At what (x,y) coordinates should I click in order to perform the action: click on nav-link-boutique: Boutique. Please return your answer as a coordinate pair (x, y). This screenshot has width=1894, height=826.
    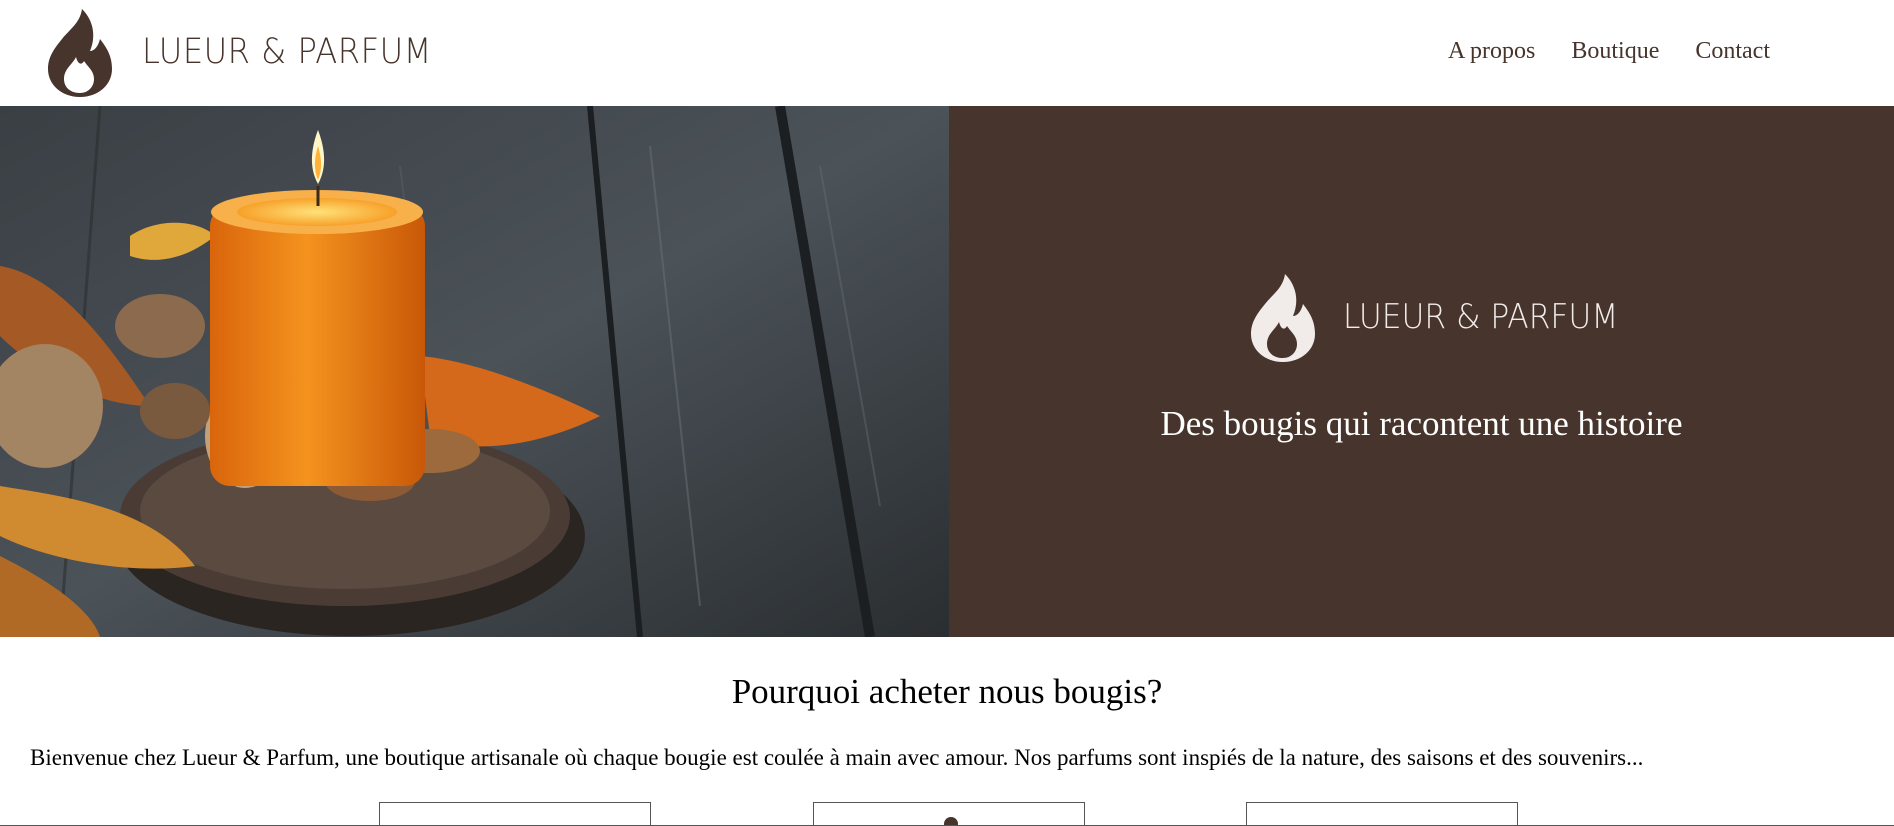
    Looking at the image, I should click on (1615, 51).